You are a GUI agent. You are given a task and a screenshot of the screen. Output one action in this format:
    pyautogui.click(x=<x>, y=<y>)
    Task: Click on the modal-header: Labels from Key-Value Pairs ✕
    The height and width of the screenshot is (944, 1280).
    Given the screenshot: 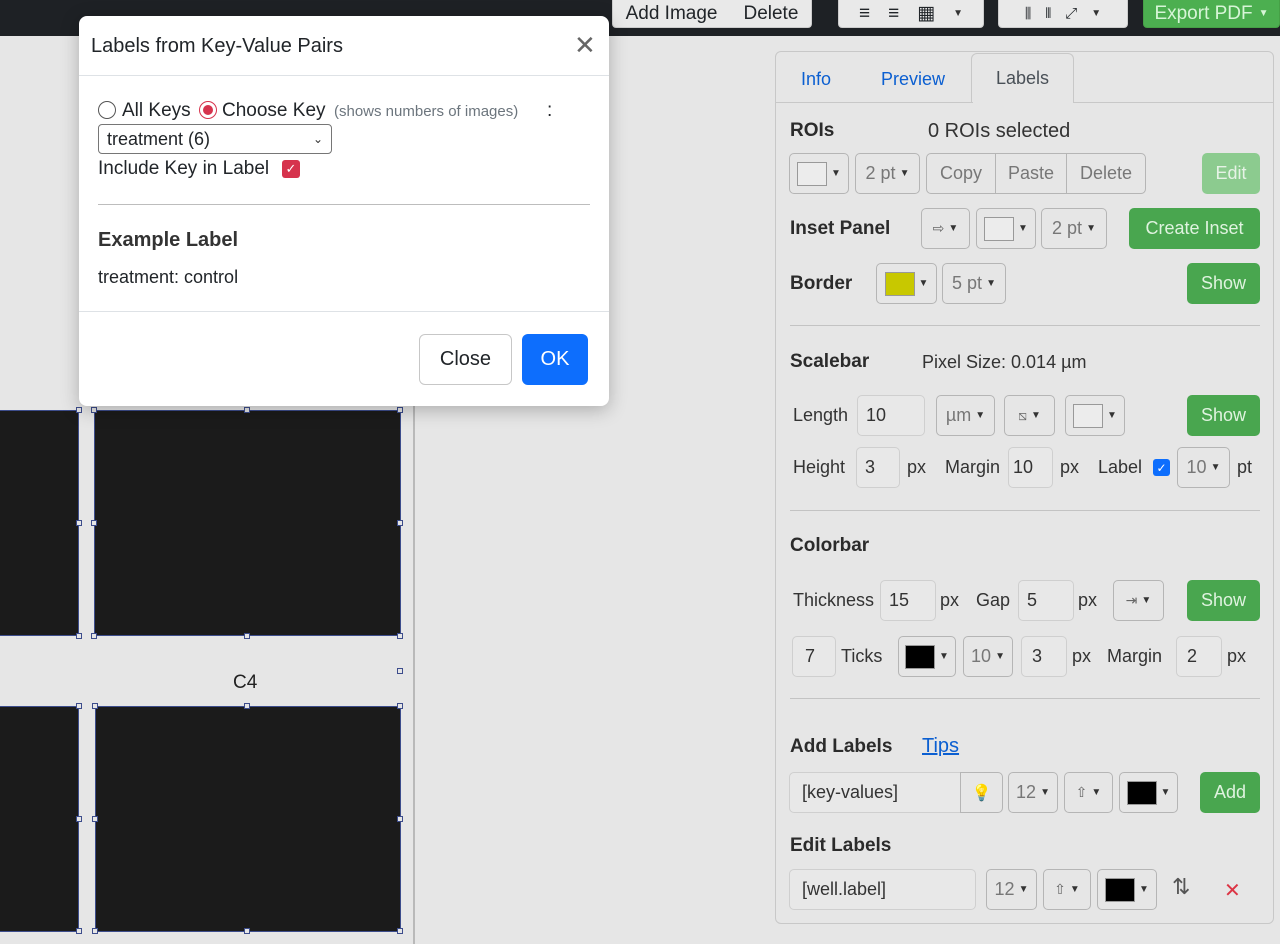 What is the action you would take?
    pyautogui.click(x=344, y=46)
    